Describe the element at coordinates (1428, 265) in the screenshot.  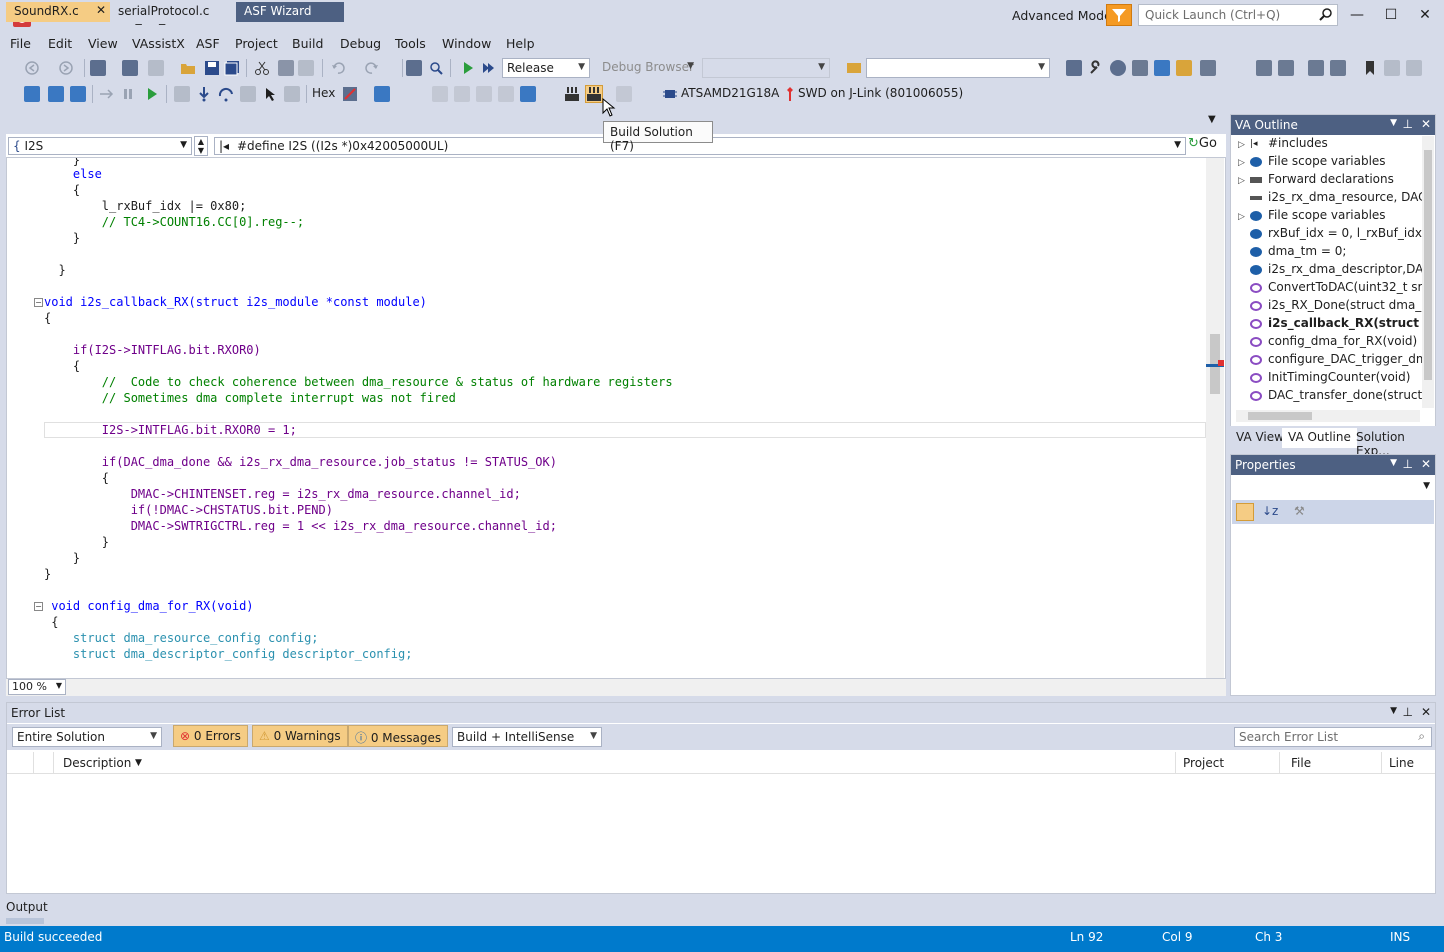
I see `outline-vscroll-thumb` at that location.